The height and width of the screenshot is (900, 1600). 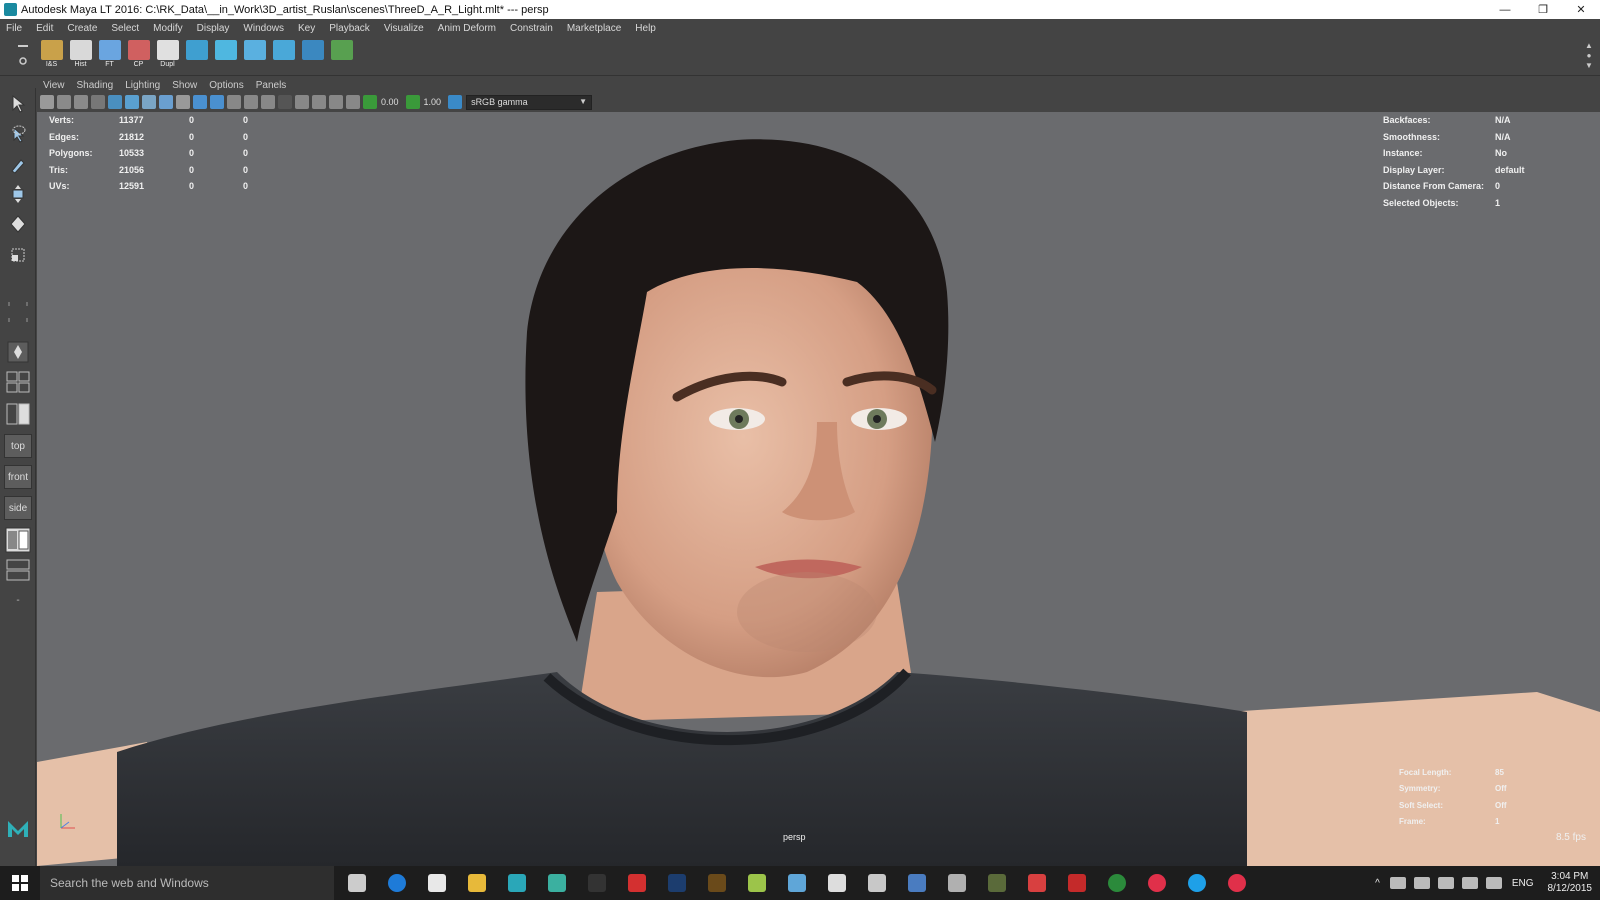 What do you see at coordinates (18, 104) in the screenshot?
I see `select-tool-icon` at bounding box center [18, 104].